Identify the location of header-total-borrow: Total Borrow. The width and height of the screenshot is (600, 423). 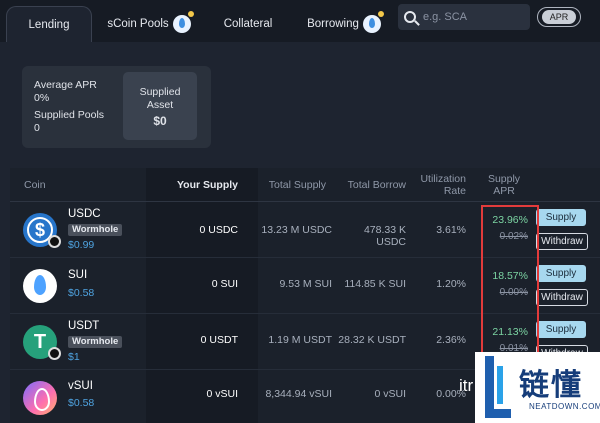
(376, 185).